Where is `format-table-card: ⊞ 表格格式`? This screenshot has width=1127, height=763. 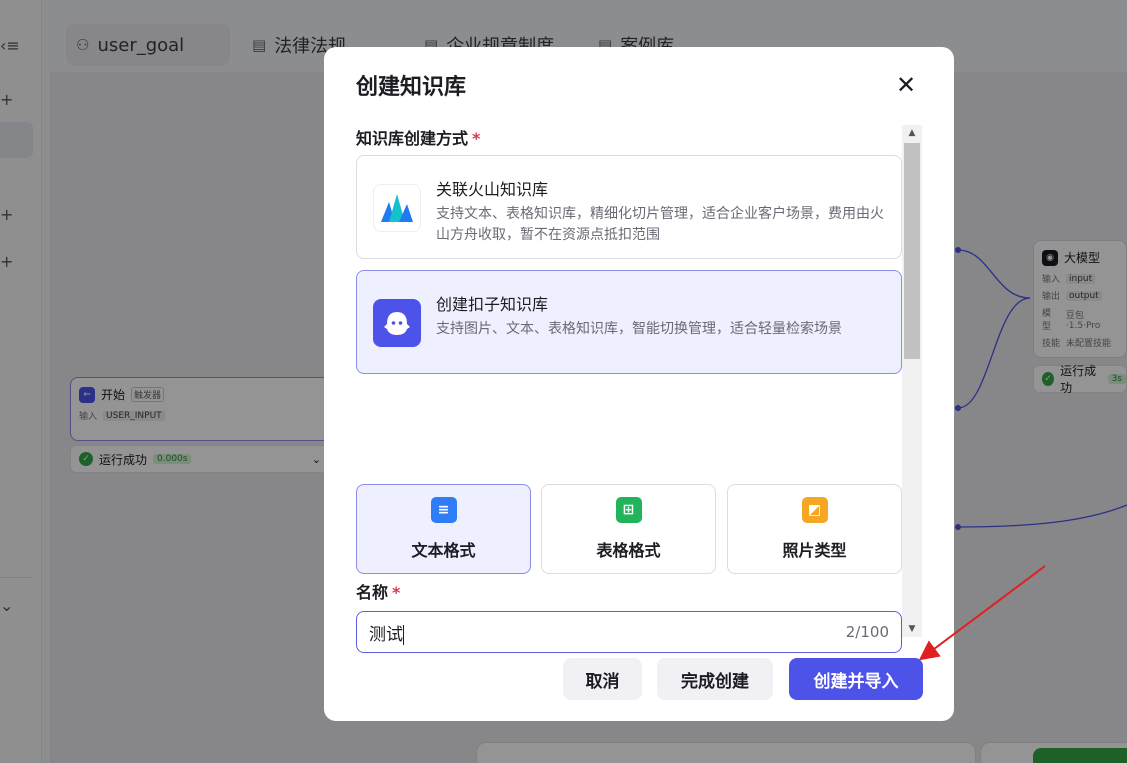 format-table-card: ⊞ 表格格式 is located at coordinates (628, 529).